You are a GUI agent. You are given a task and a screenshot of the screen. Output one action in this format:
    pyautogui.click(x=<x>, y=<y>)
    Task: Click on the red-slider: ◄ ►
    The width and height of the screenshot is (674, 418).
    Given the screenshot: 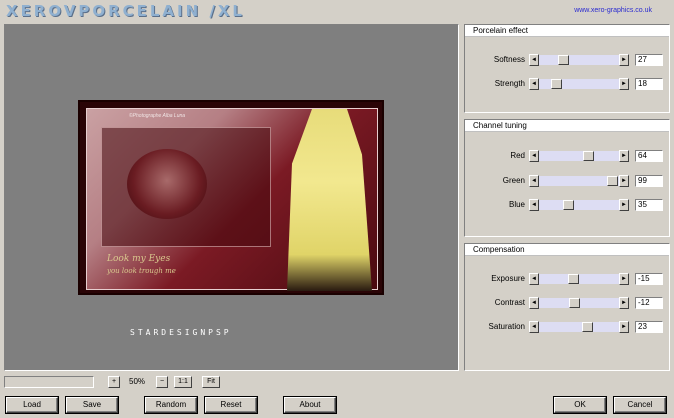 What is the action you would take?
    pyautogui.click(x=579, y=156)
    